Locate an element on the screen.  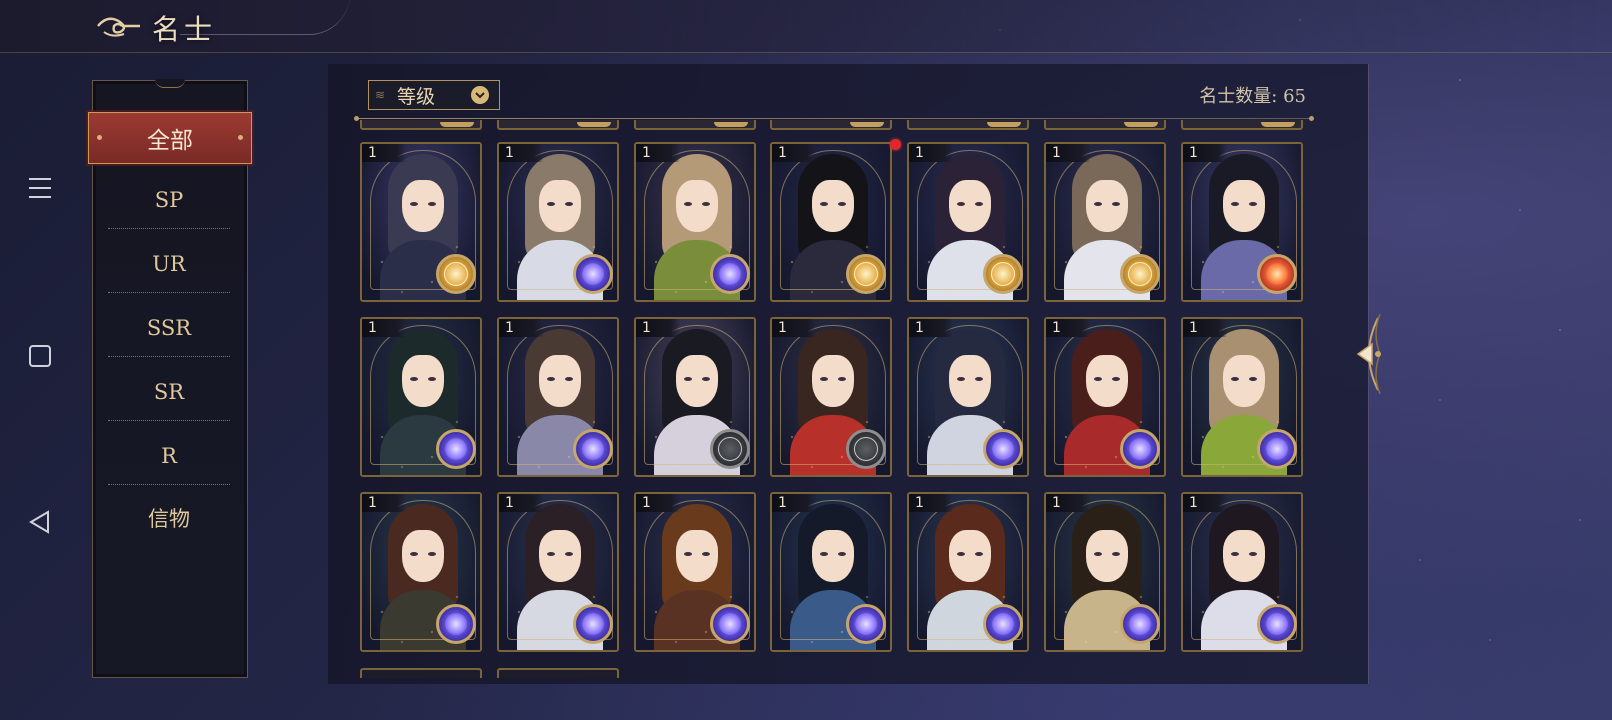
filter-tab-sr: SR is located at coordinates (169, 392).